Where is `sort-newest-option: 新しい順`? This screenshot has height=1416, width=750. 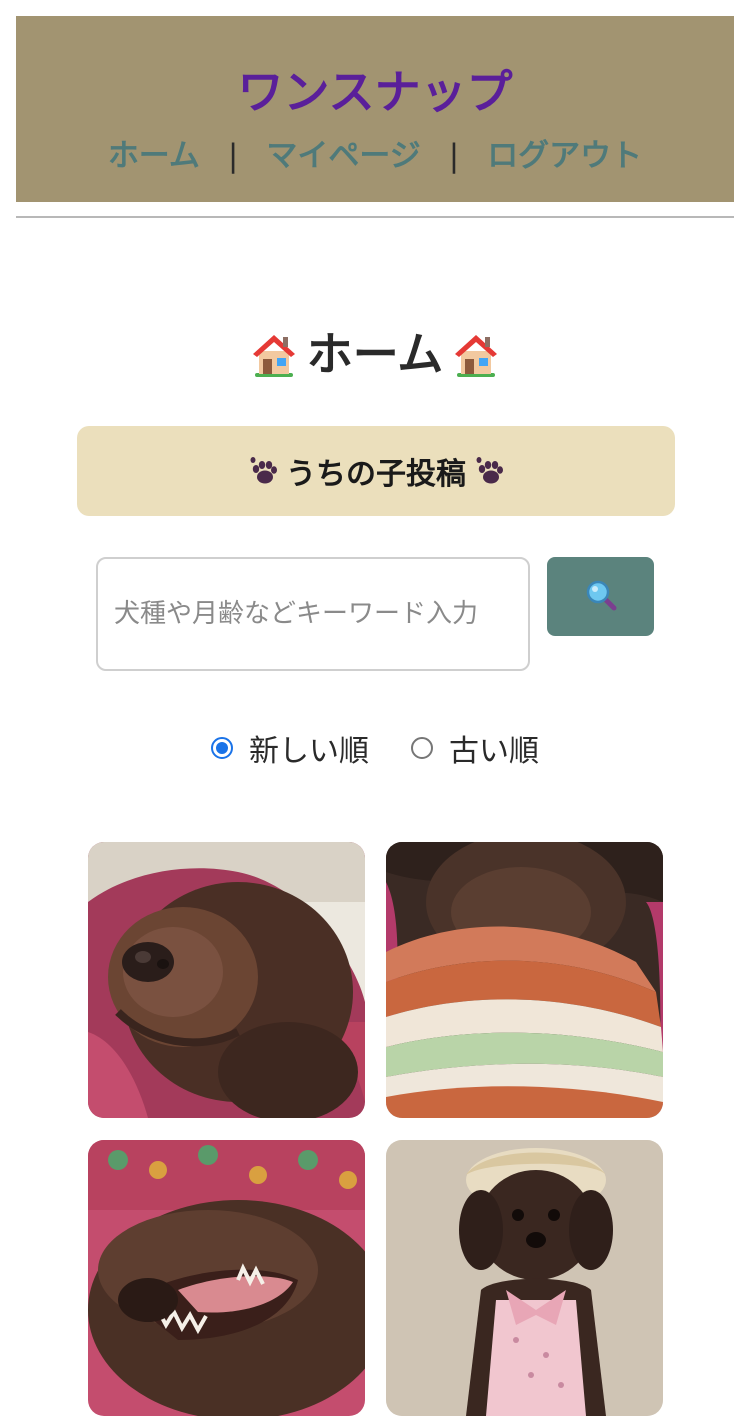 sort-newest-option: 新しい順 is located at coordinates (290, 748).